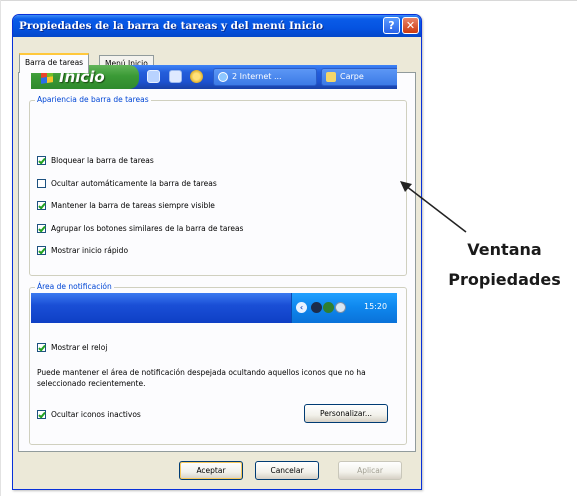  I want to click on tab-taskbar: Barra de tareas, so click(54, 63).